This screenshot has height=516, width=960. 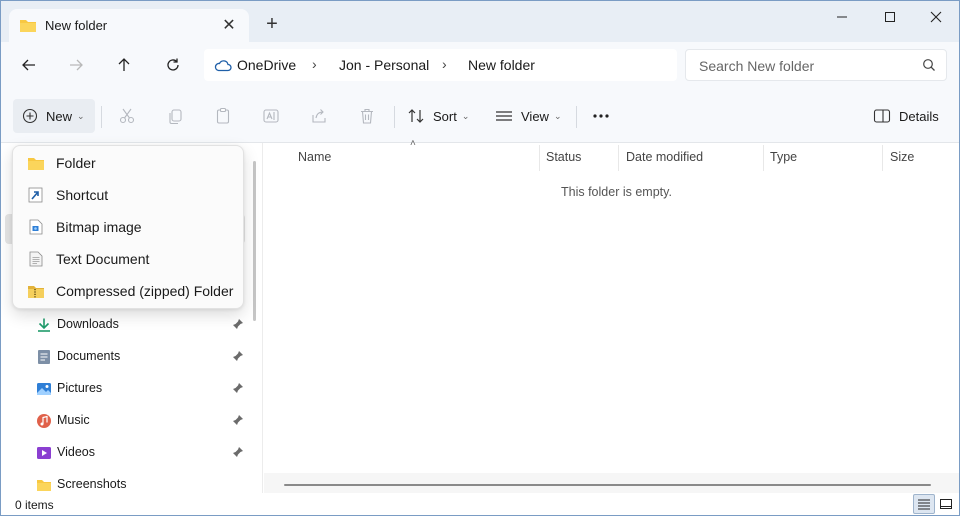 I want to click on menu-item-text-document: Text Document, so click(x=128, y=259).